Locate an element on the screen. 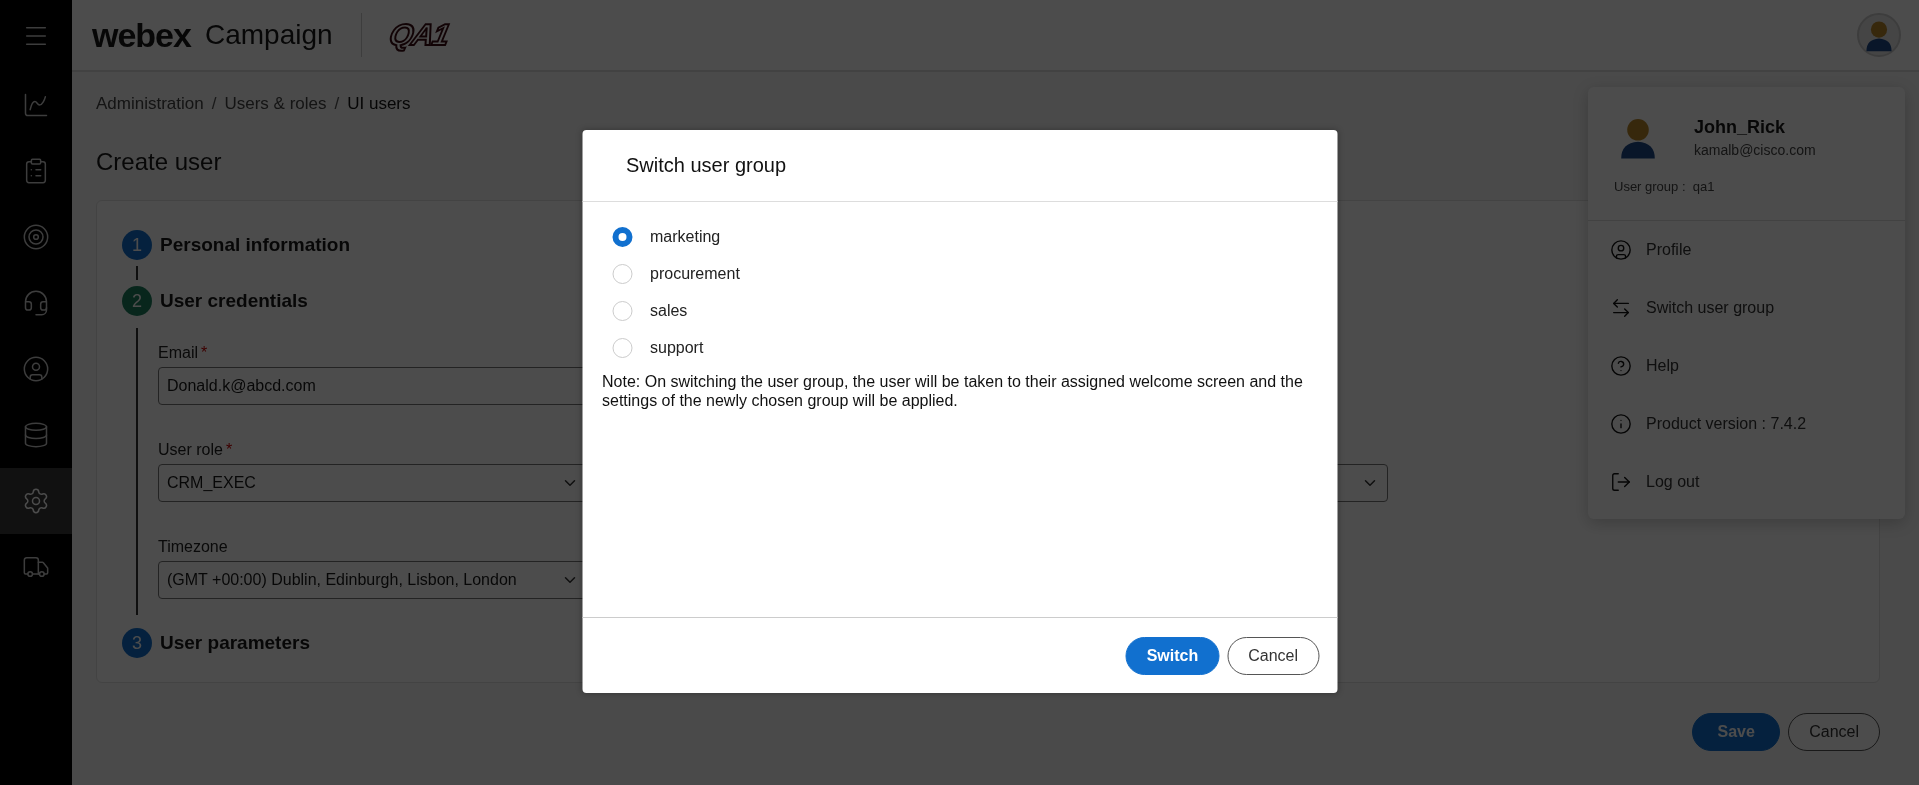 This screenshot has height=785, width=1919. step-title: User credentials is located at coordinates (234, 301).